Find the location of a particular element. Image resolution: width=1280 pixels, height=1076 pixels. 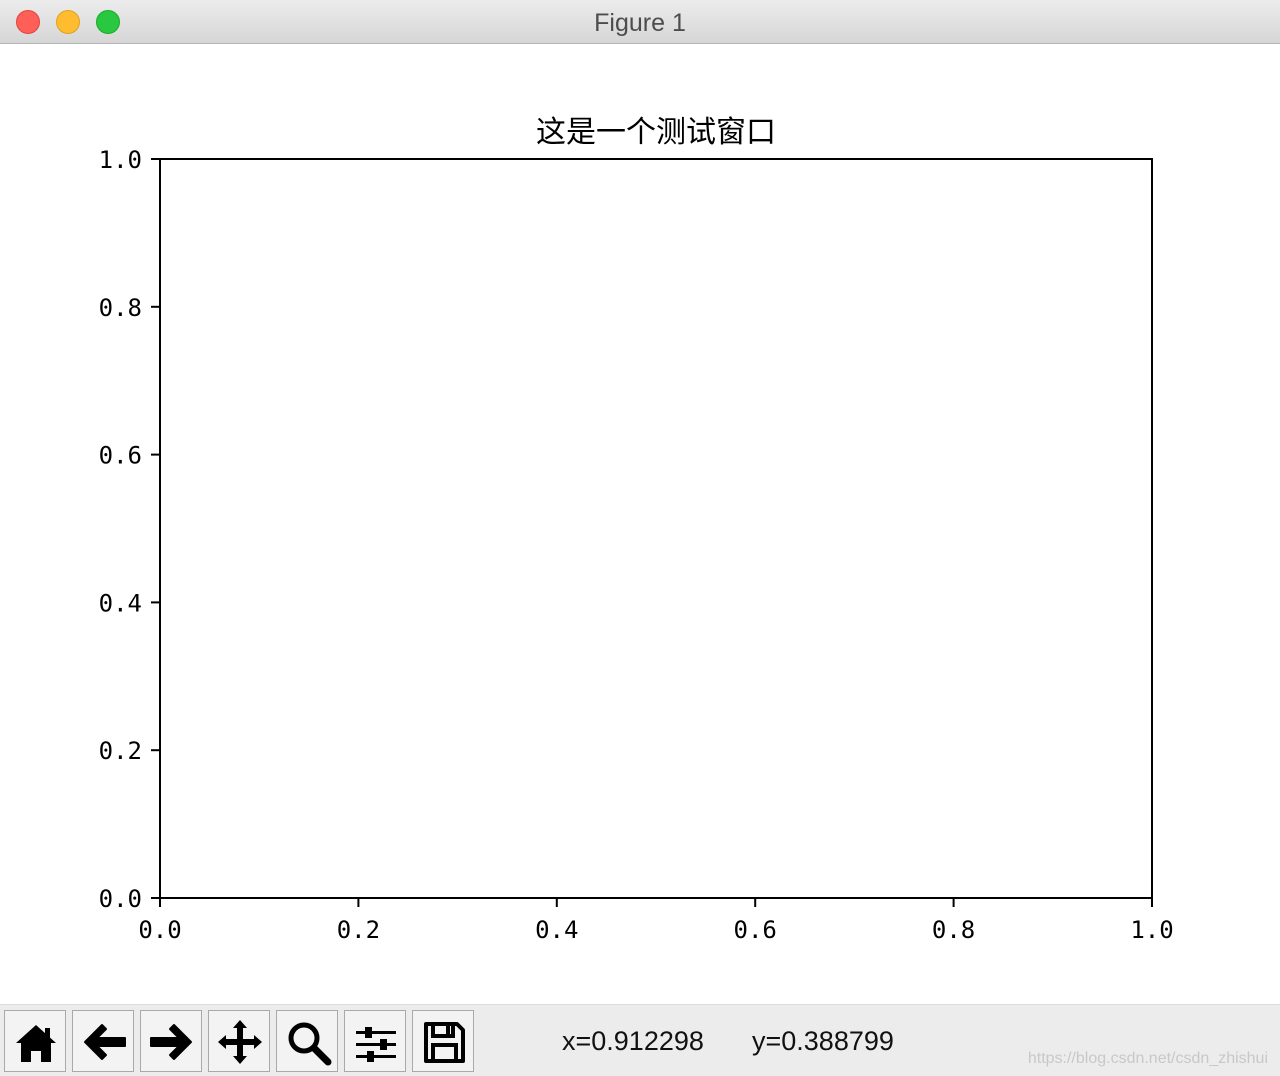

y-coordinate-readout: y=0.388799 is located at coordinates (823, 1041).